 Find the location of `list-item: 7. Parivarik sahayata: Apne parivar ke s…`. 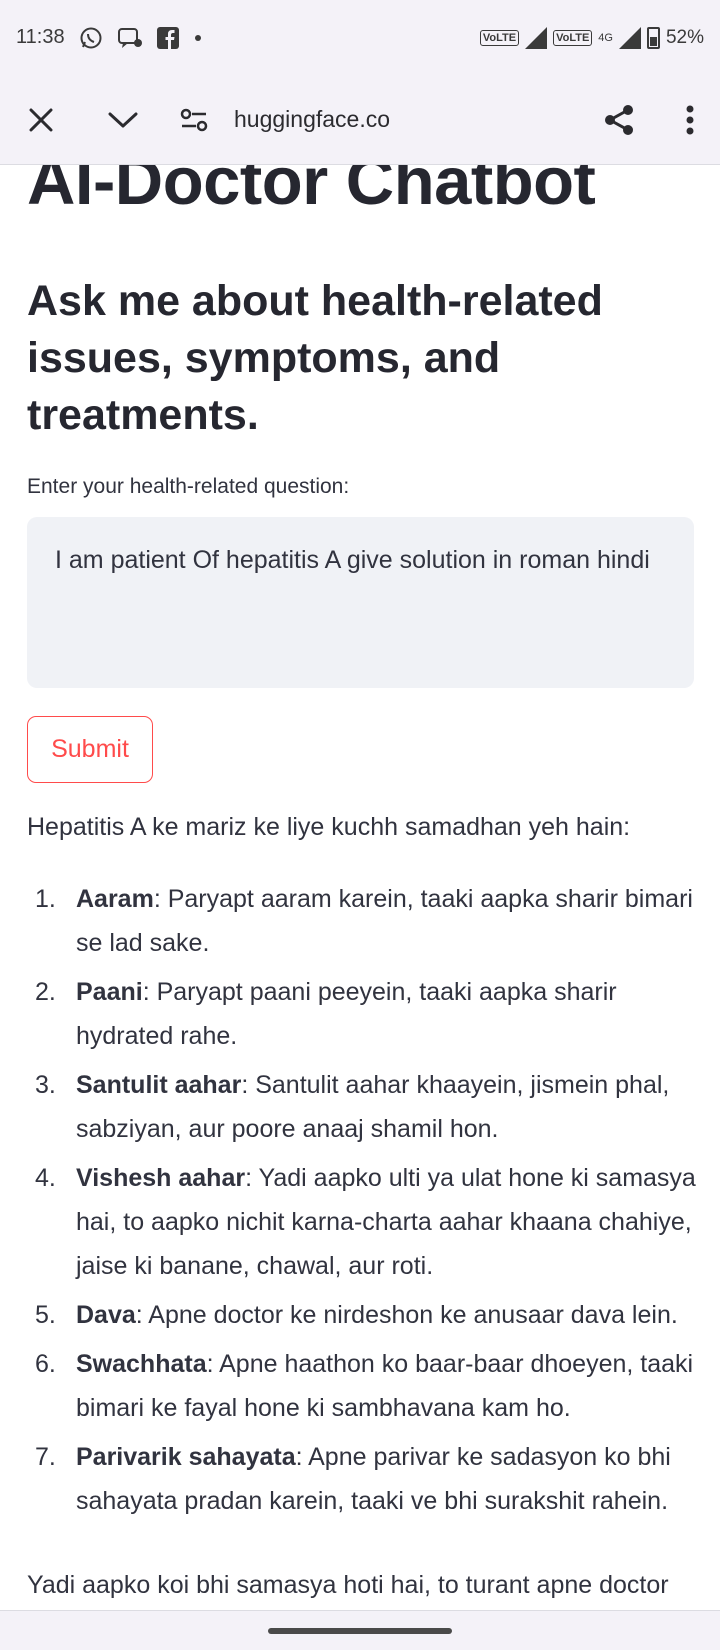

list-item: 7. Parivarik sahayata: Apne parivar ke s… is located at coordinates (362, 1479).